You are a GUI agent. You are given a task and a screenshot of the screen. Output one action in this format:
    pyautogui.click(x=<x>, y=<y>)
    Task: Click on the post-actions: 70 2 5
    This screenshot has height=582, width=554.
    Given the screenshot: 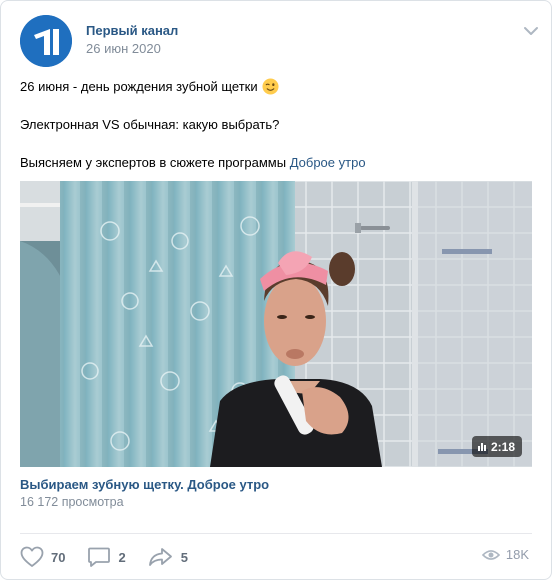 What is the action you would take?
    pyautogui.click(x=115, y=557)
    